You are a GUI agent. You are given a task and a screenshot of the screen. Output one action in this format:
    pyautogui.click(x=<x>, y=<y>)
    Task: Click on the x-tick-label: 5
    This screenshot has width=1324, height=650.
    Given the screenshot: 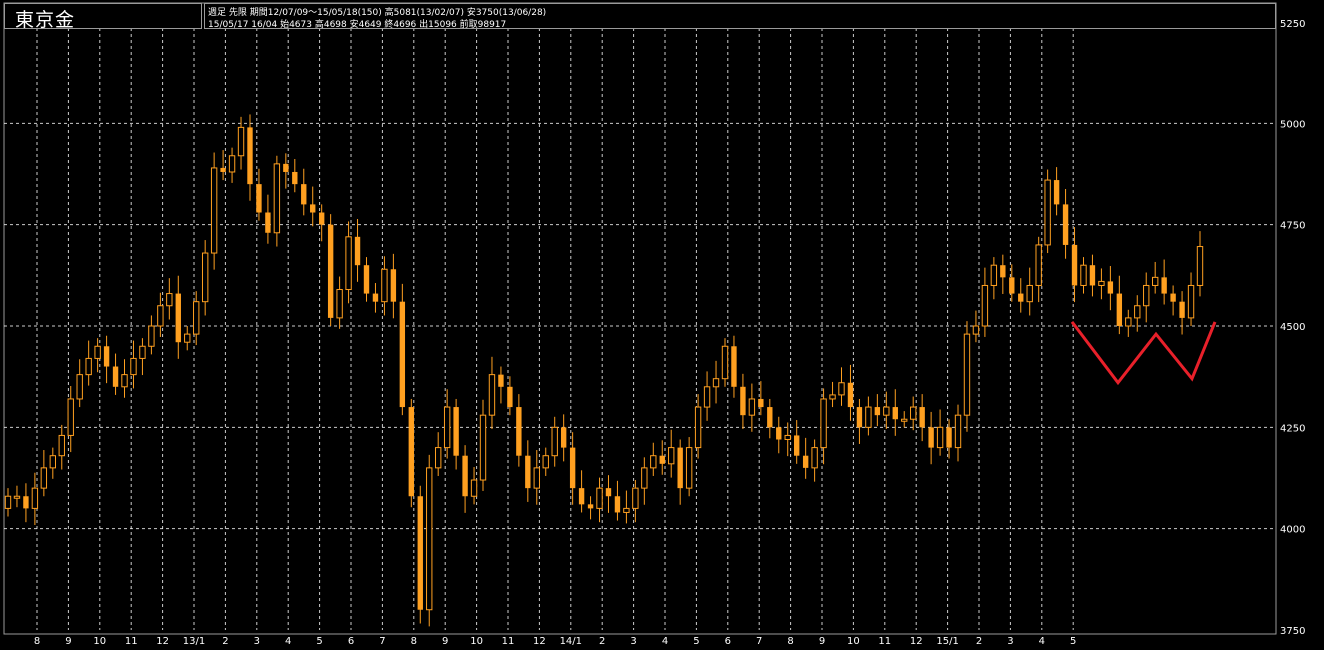 What is the action you would take?
    pyautogui.click(x=319, y=641)
    